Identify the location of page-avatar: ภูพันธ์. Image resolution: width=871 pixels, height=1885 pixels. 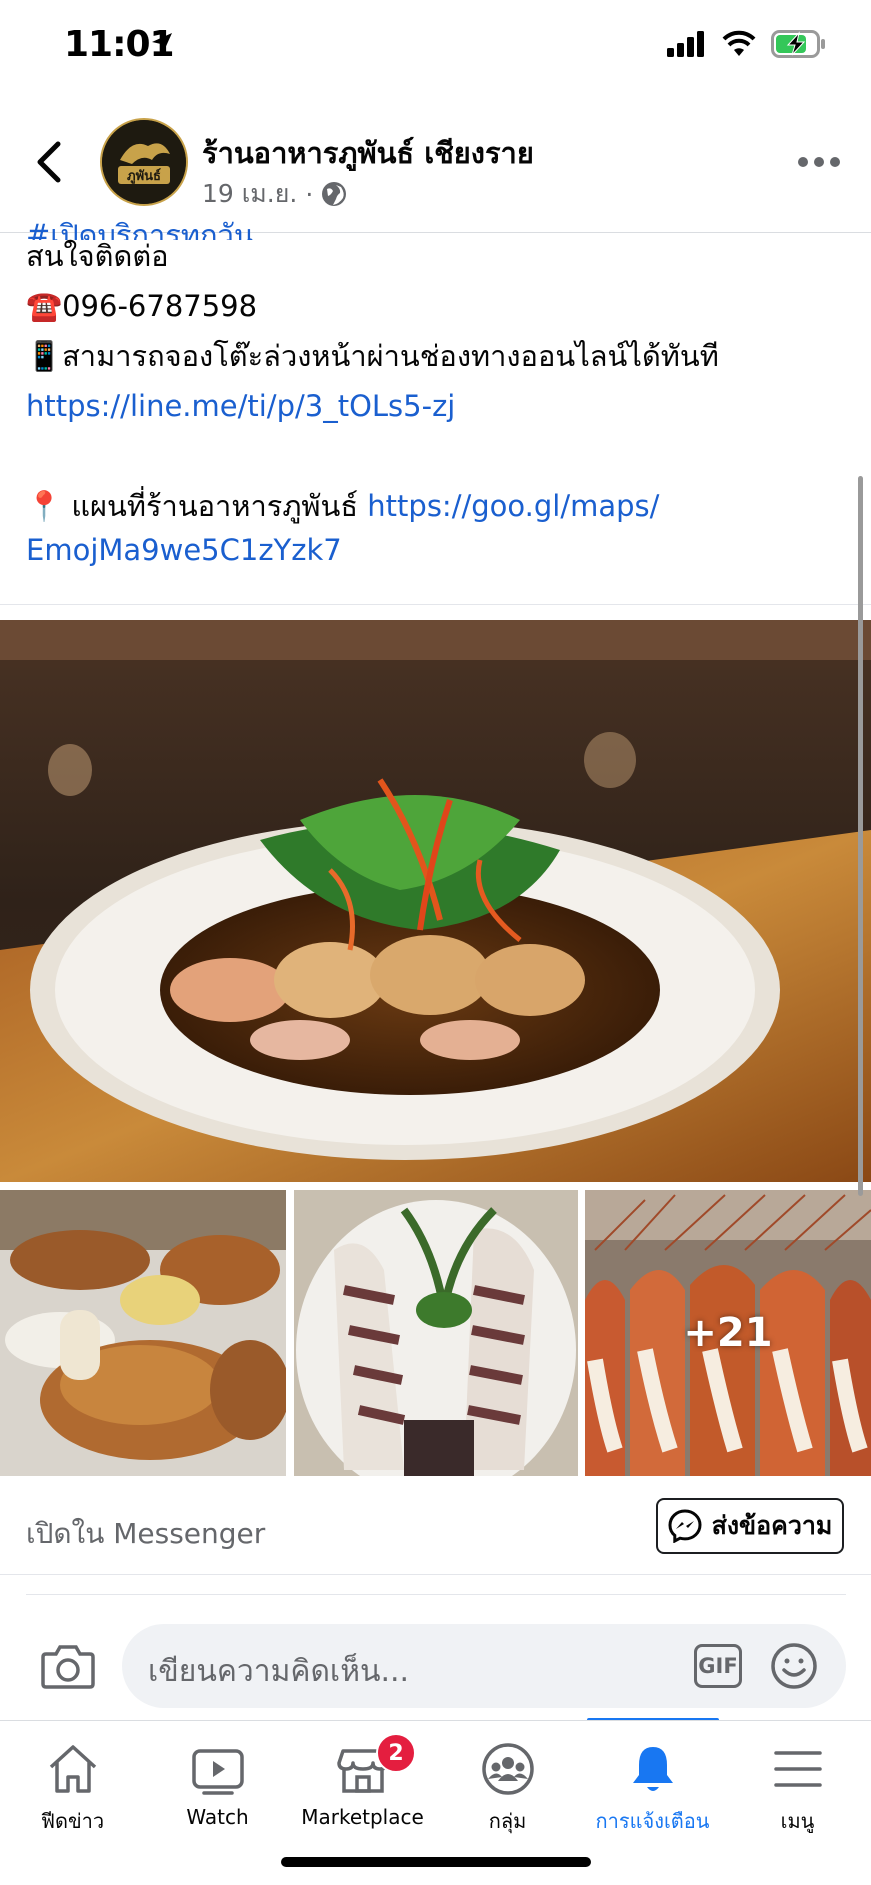
(144, 162).